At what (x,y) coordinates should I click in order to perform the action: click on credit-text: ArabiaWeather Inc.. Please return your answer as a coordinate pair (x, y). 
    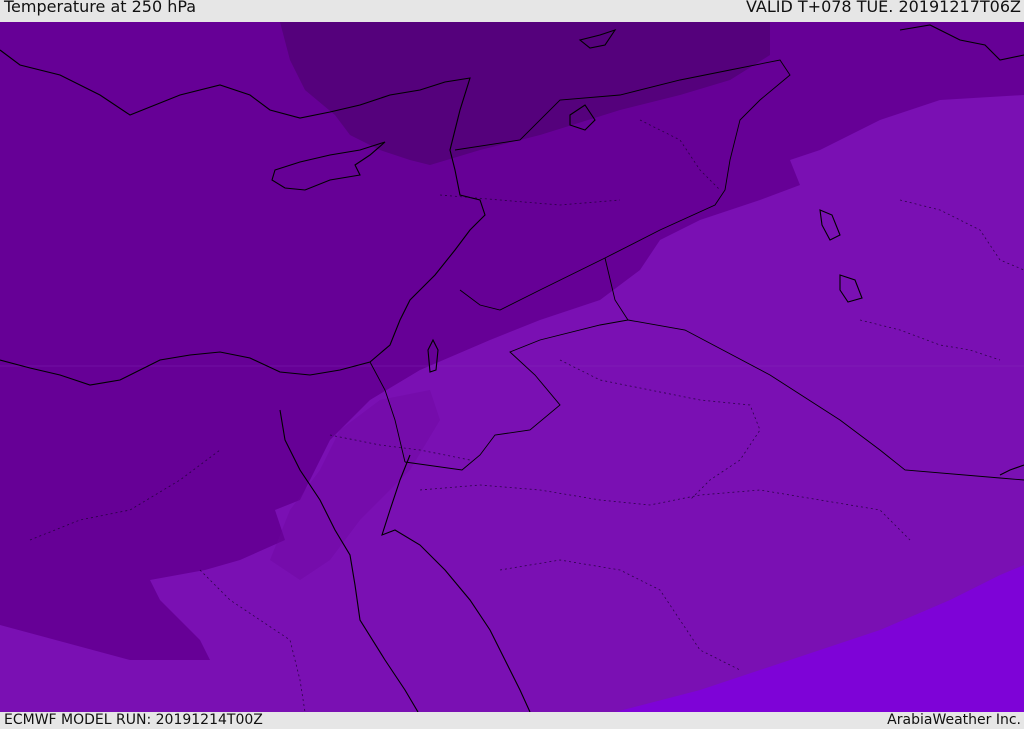
    Looking at the image, I should click on (954, 720).